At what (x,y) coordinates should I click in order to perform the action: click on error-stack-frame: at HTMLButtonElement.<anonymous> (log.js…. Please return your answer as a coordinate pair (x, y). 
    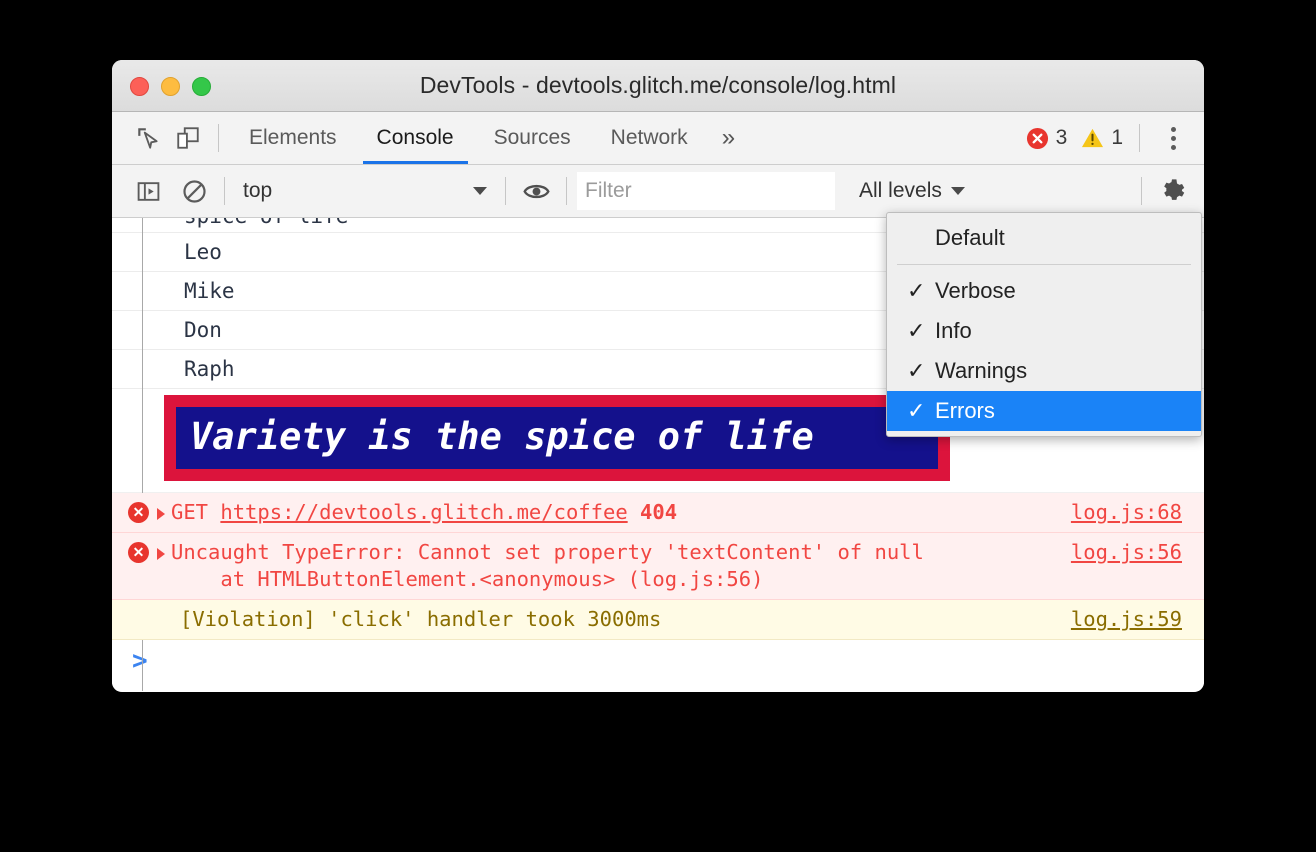
    Looking at the image, I should click on (467, 579).